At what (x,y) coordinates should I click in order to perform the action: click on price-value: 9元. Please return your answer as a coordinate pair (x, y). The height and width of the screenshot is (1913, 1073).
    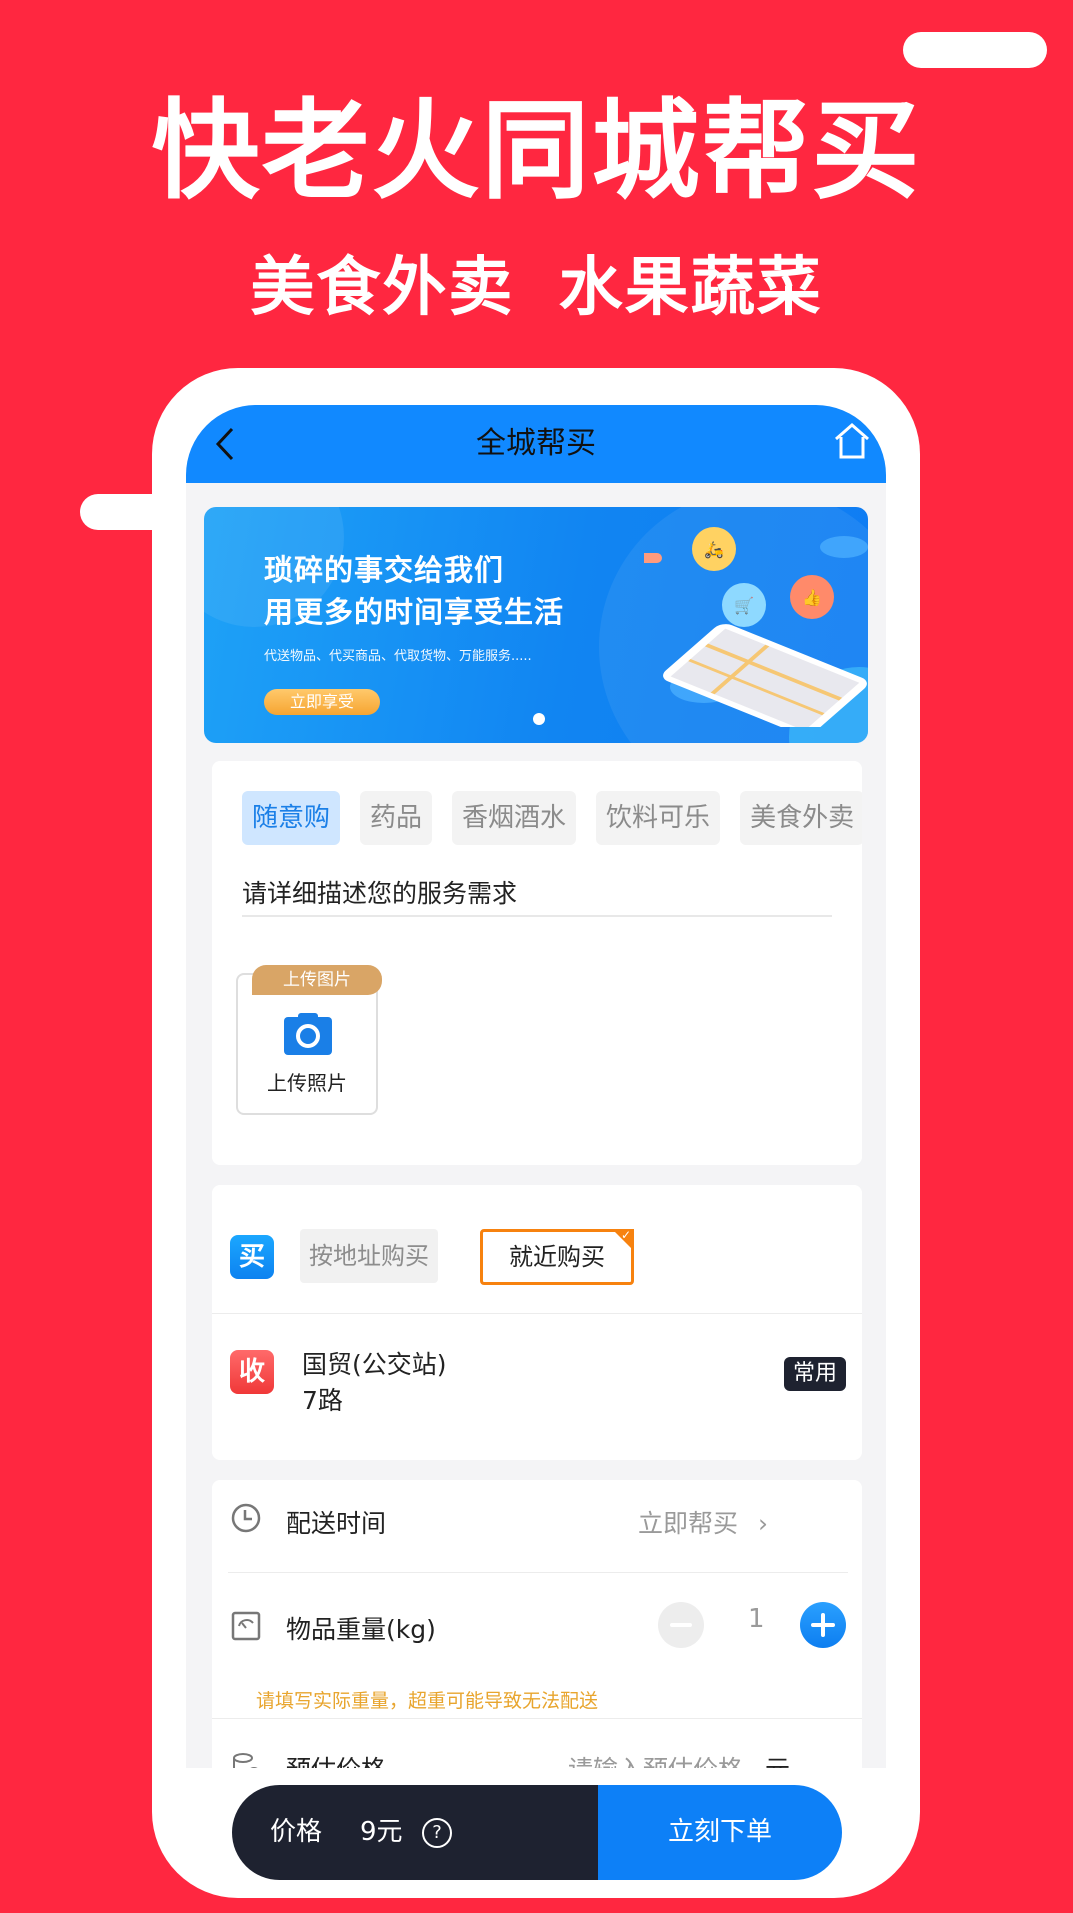
    Looking at the image, I should click on (381, 1832).